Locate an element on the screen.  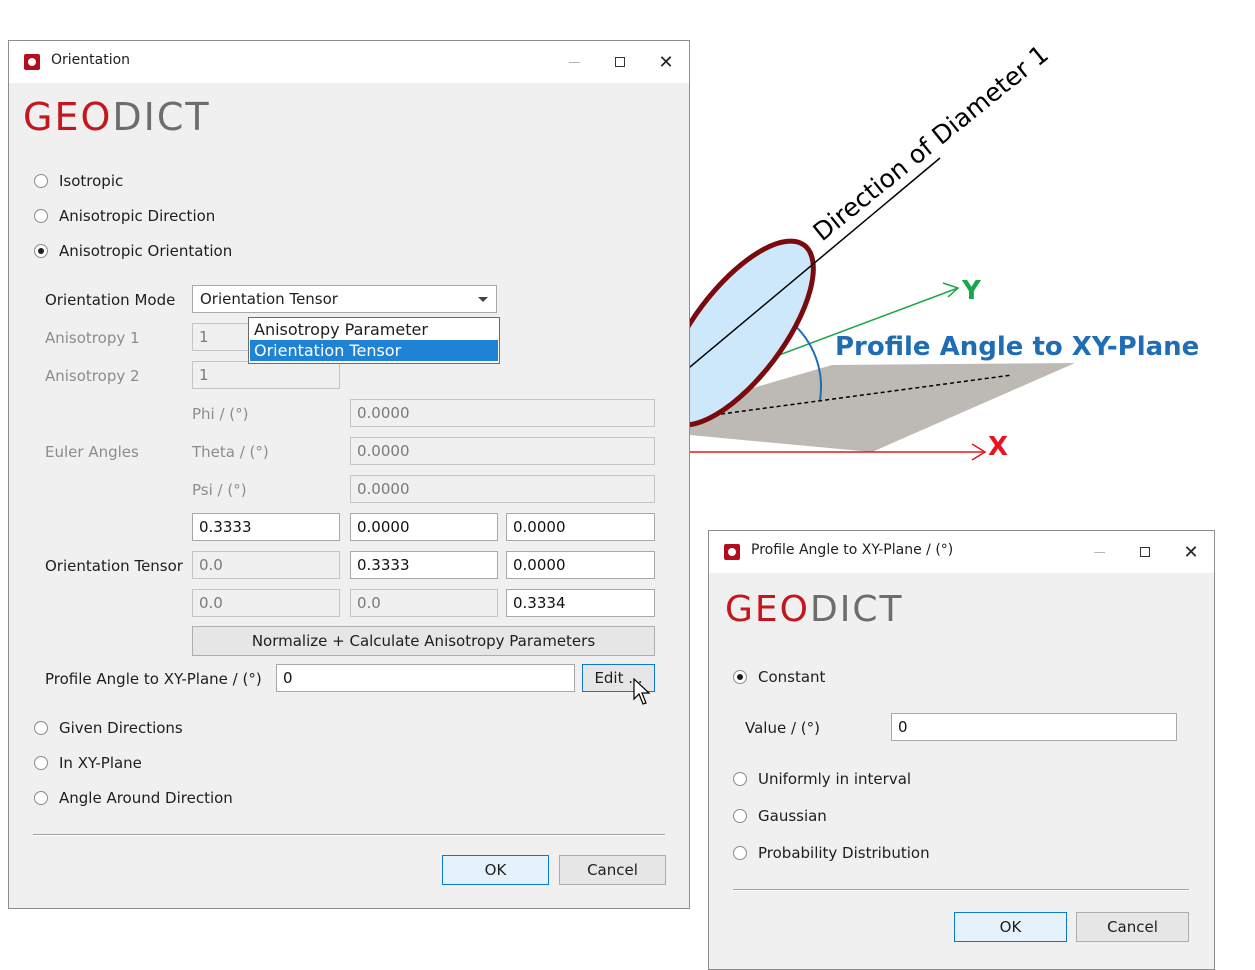
tensor-cell-21: 0.0 is located at coordinates (266, 565).